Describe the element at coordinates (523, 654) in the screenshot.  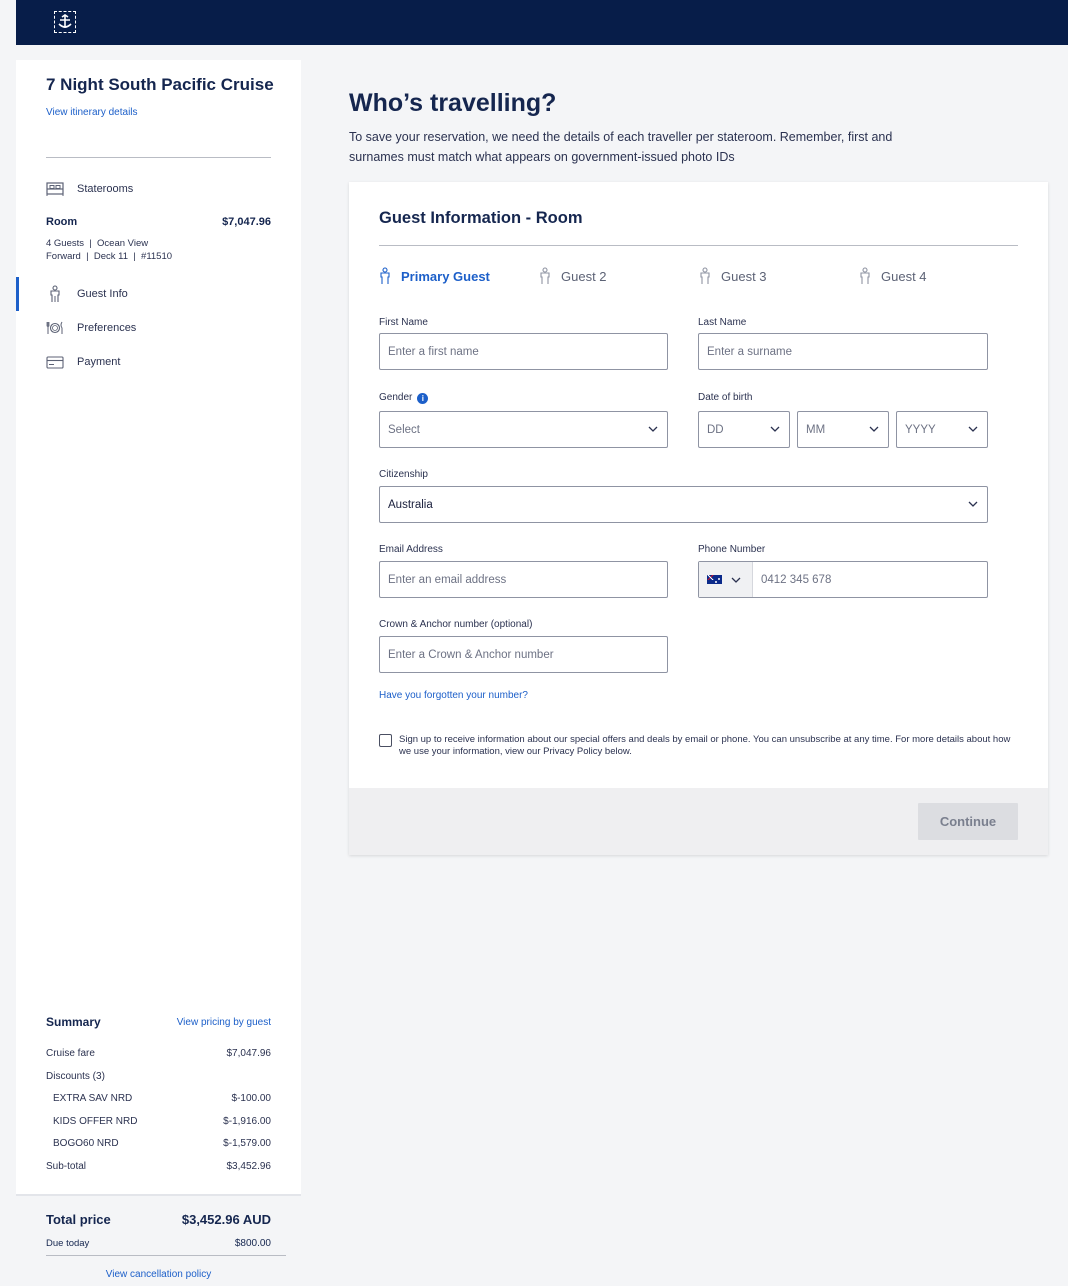
I see `crown-anchor-field: Enter a Crown & Anchor number` at that location.